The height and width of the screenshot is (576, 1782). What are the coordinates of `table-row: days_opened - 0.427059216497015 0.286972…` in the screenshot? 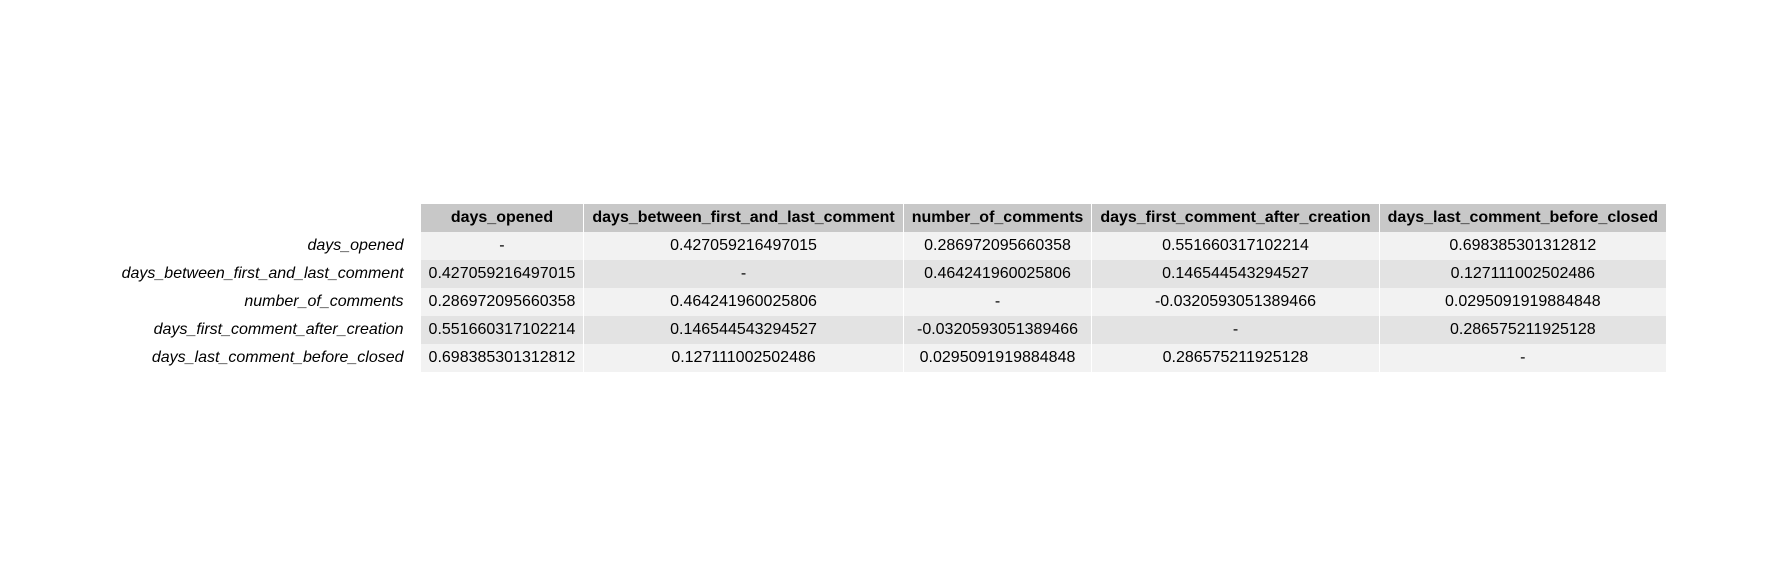 It's located at (889, 246).